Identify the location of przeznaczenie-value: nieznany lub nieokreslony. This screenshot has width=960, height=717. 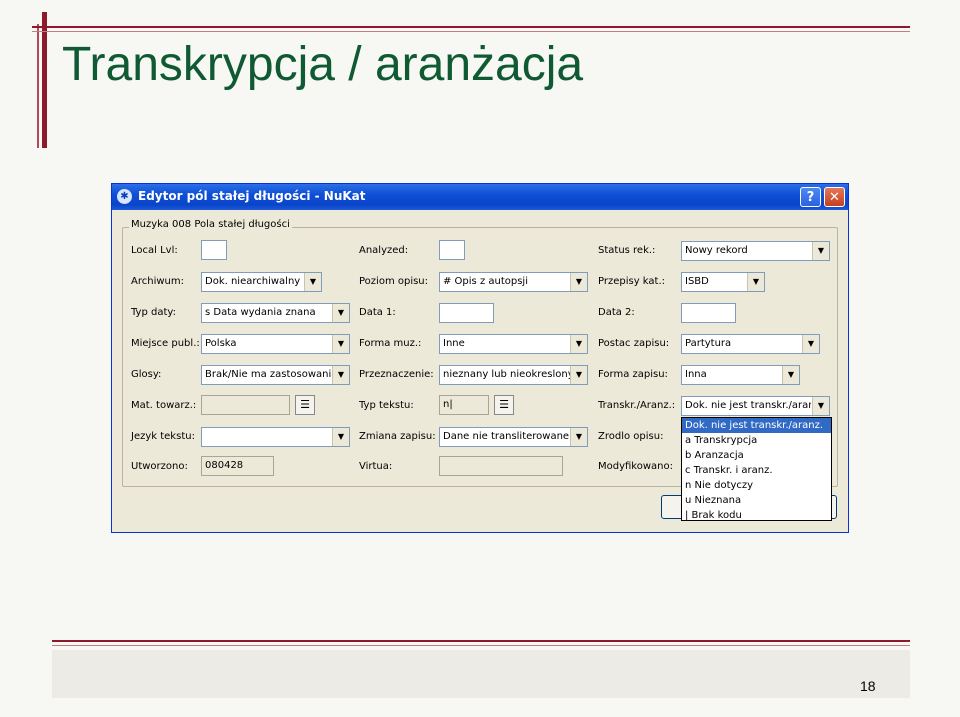
(508, 374).